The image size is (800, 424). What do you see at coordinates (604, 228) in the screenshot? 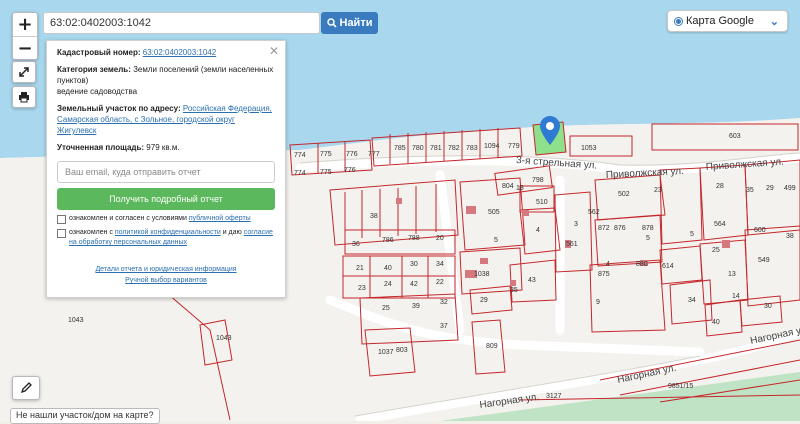
I see `parcel-number-label: 872` at bounding box center [604, 228].